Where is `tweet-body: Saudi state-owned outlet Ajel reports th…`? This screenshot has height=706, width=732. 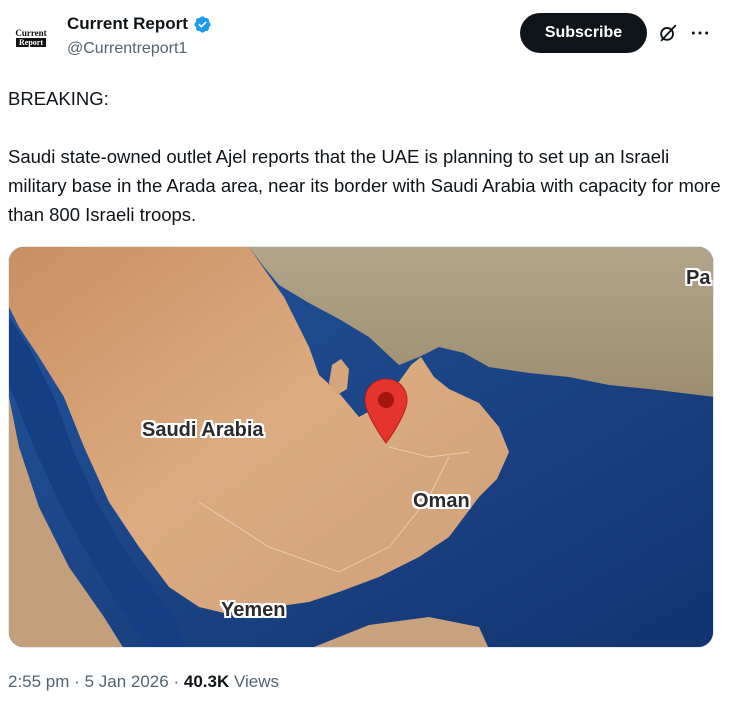
tweet-body: Saudi state-owned outlet Ajel reports th… is located at coordinates (364, 185).